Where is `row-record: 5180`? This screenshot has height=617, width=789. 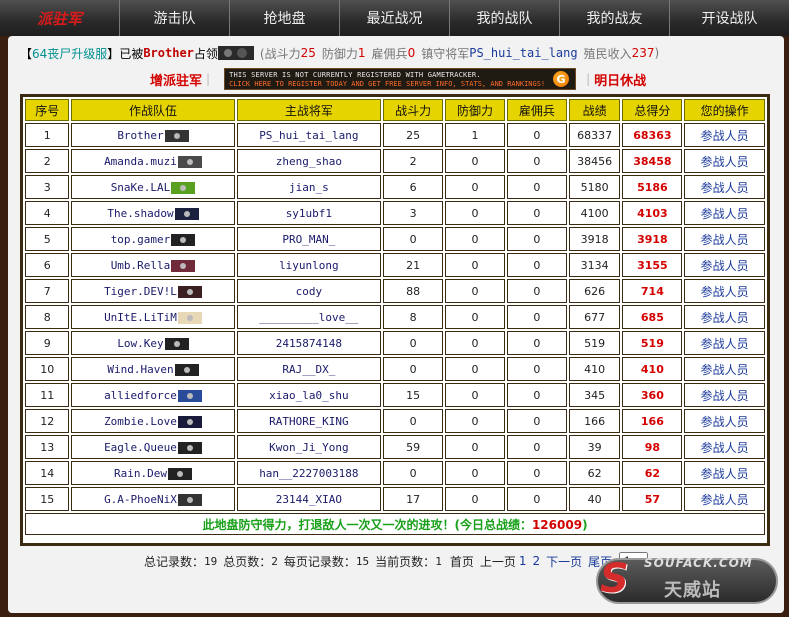
row-record: 5180 is located at coordinates (594, 187).